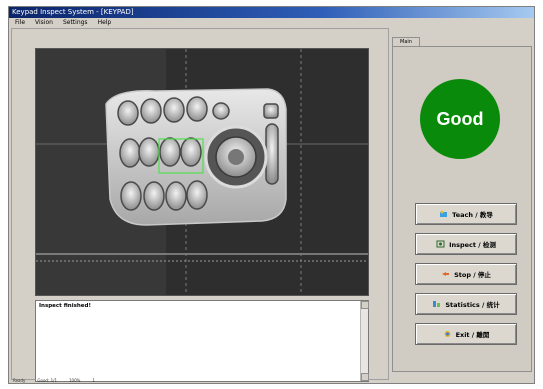 Image resolution: width=543 pixels, height=389 pixels. I want to click on menu-settings: Settings, so click(75, 23).